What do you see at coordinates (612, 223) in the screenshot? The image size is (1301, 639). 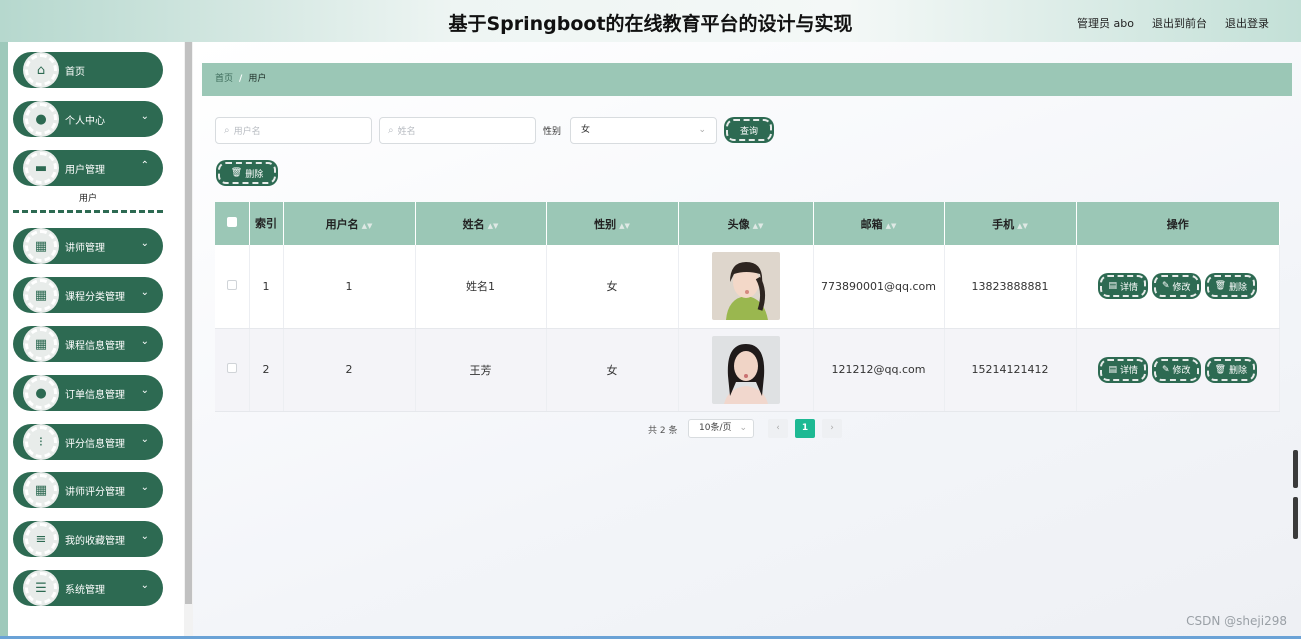 I see `col-gender: 性别 ▲▼` at bounding box center [612, 223].